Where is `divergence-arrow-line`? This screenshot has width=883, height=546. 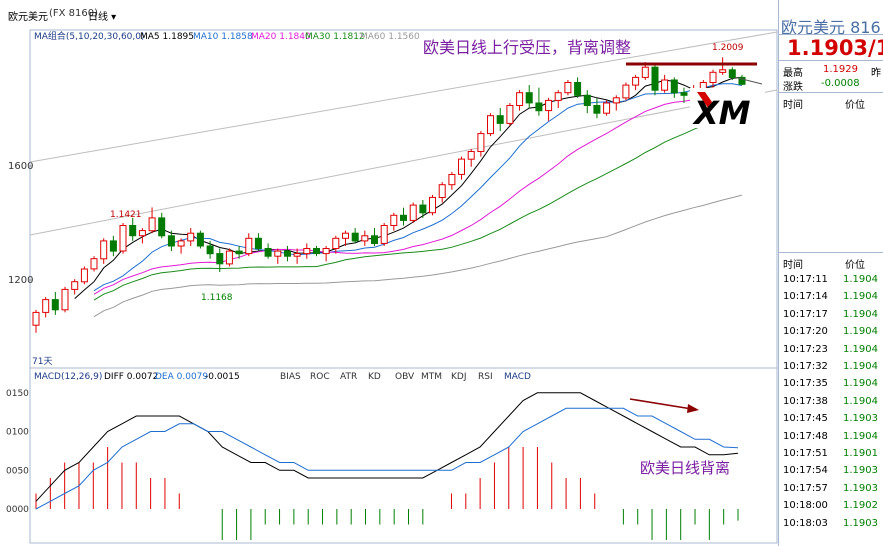 divergence-arrow-line is located at coordinates (661, 404).